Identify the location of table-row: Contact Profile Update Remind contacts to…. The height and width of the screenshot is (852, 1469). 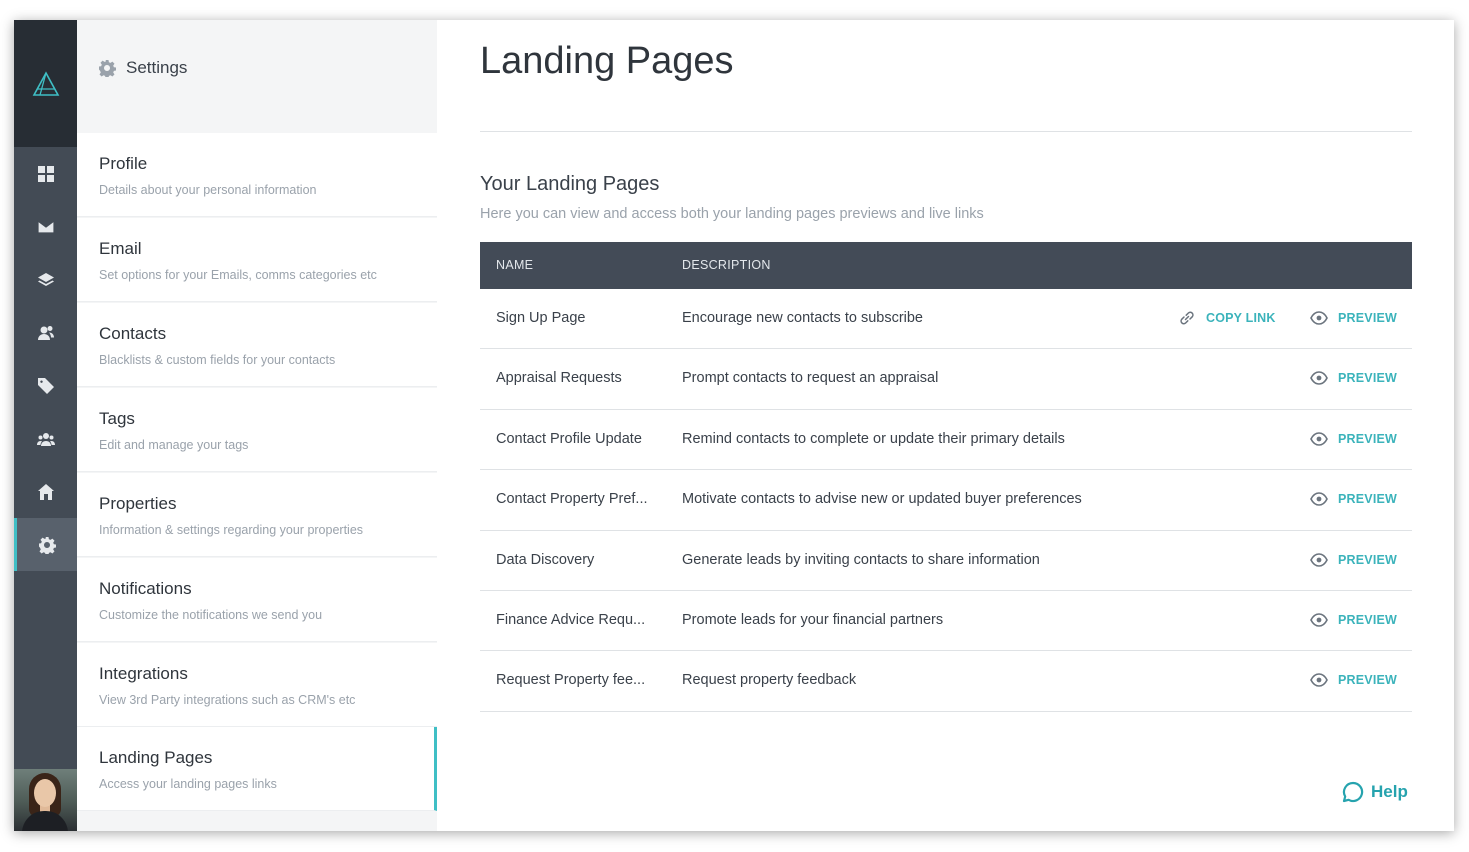
(946, 440).